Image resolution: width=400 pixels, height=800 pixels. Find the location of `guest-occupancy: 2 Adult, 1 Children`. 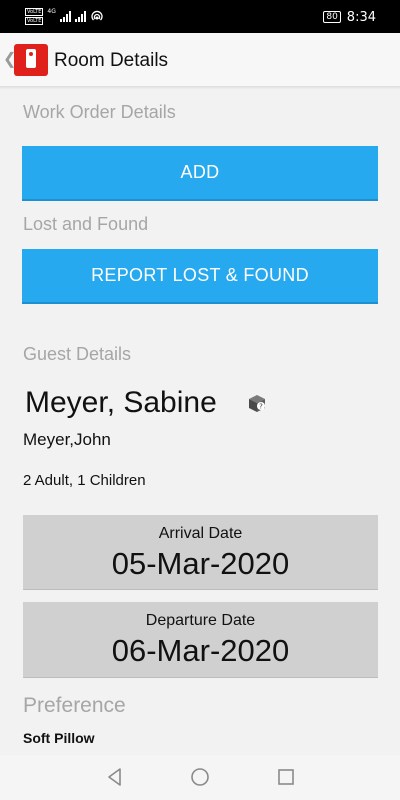

guest-occupancy: 2 Adult, 1 Children is located at coordinates (84, 480).